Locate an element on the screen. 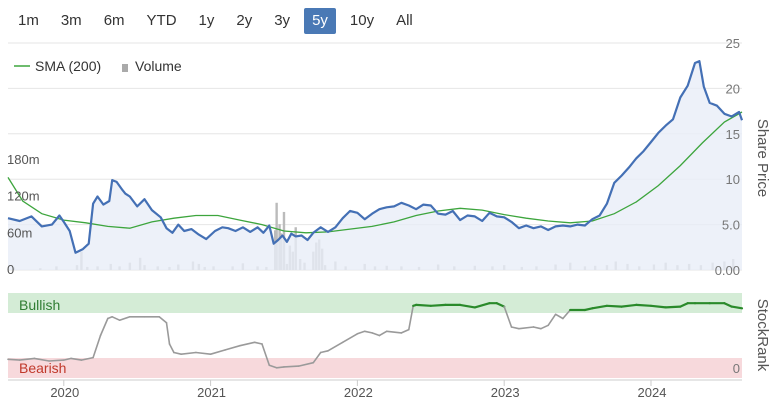  volume-tick-label: 0 is located at coordinates (10, 269).